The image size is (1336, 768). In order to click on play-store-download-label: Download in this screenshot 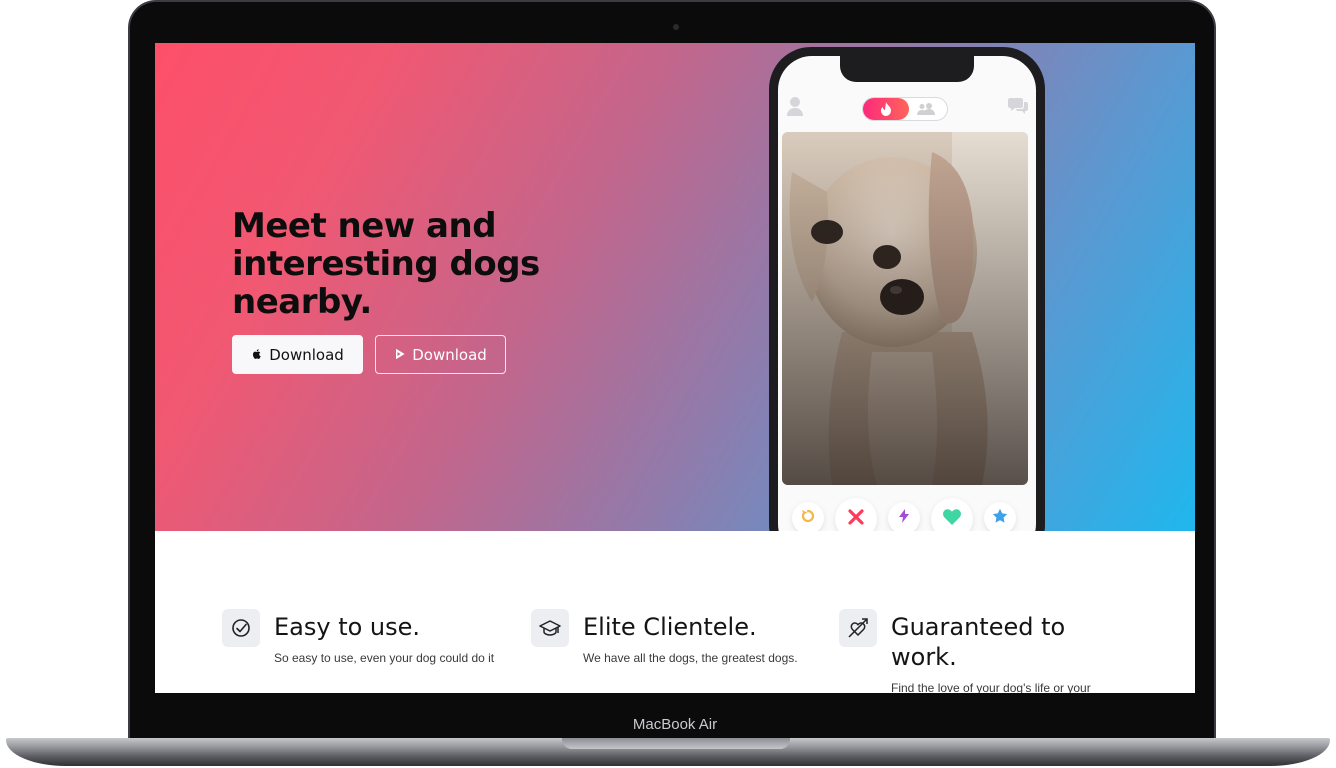, I will do `click(449, 354)`.